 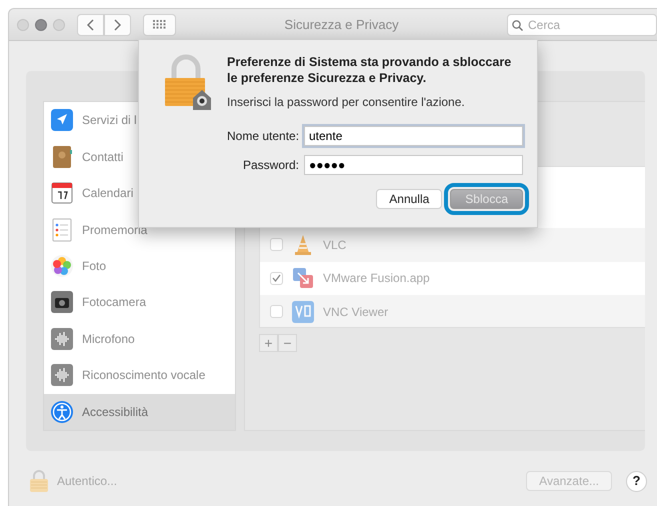 I want to click on dialog-title: Preferenze di Sistema sta provando a sbloccare le preferenze Sicurezza e Privacy., so click(x=369, y=70).